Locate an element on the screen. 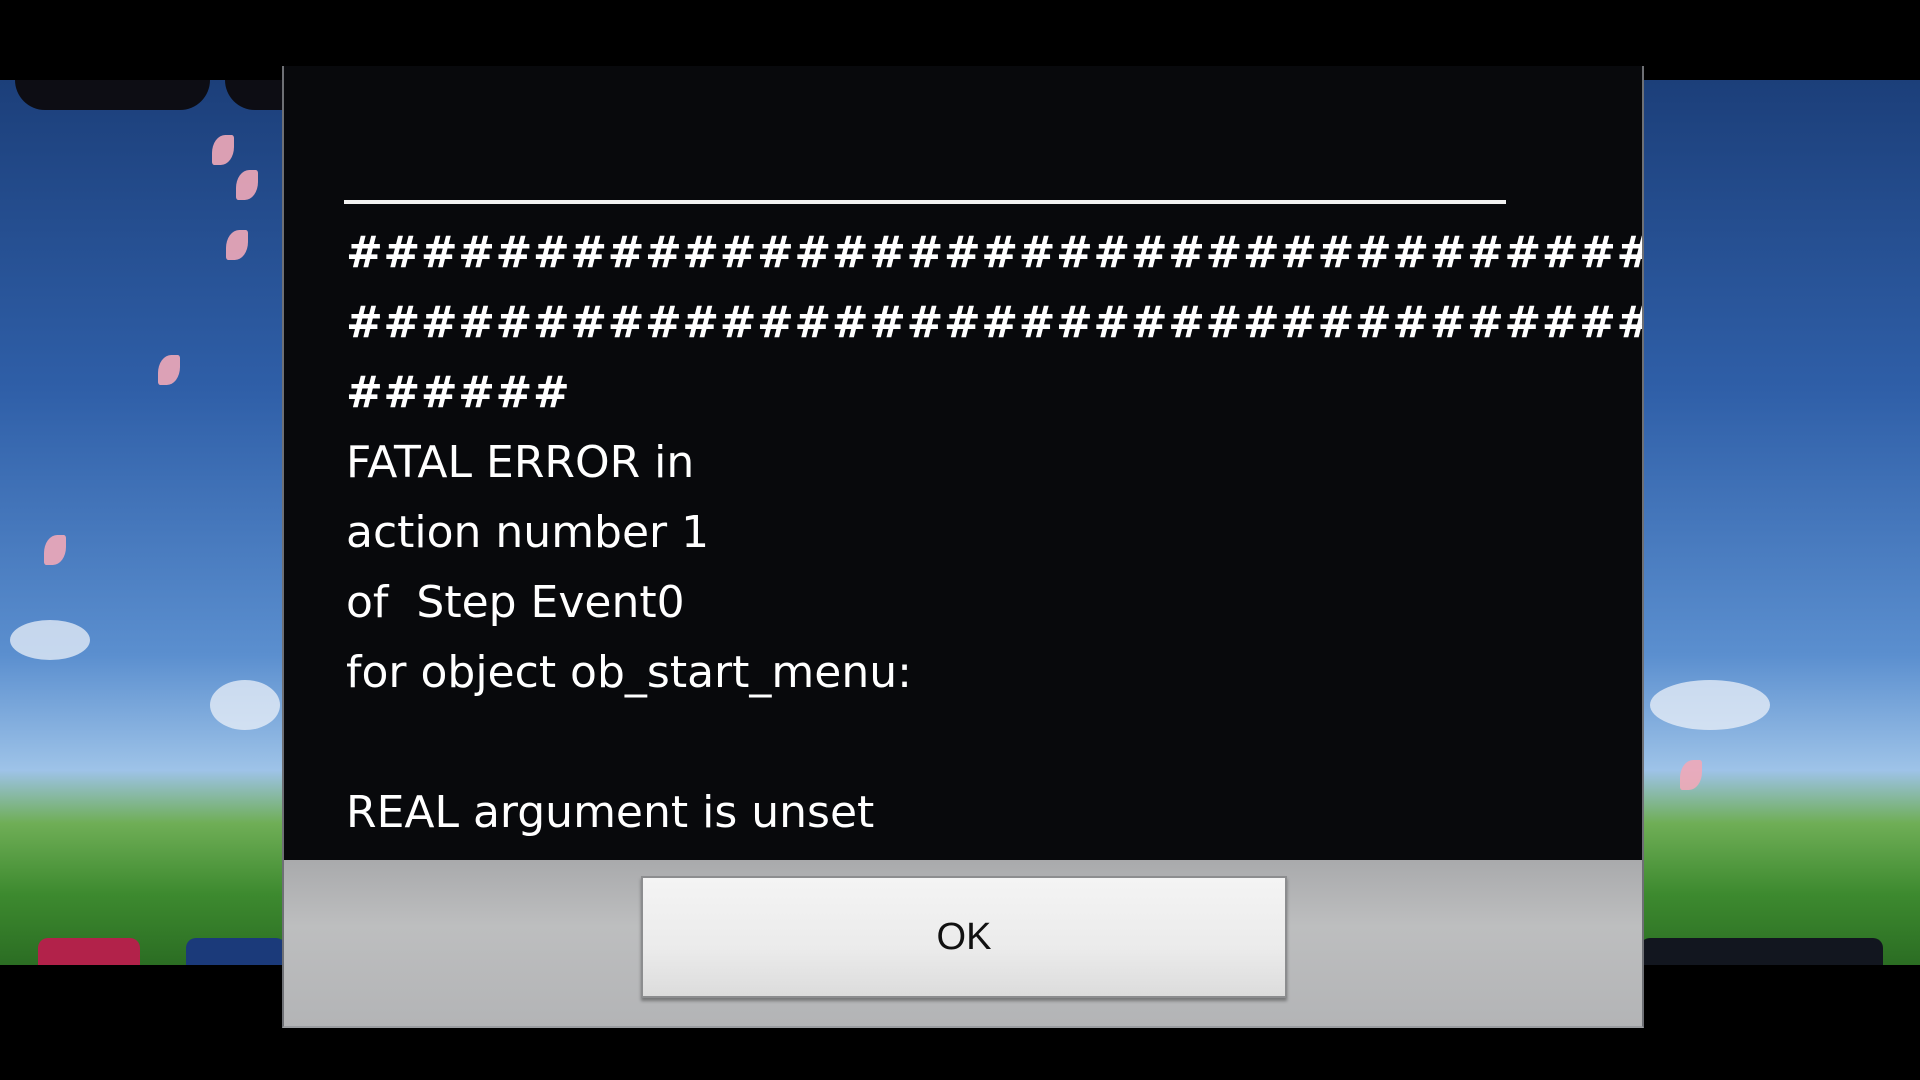 This screenshot has width=1920, height=1080. ok-button: OK is located at coordinates (964, 937).